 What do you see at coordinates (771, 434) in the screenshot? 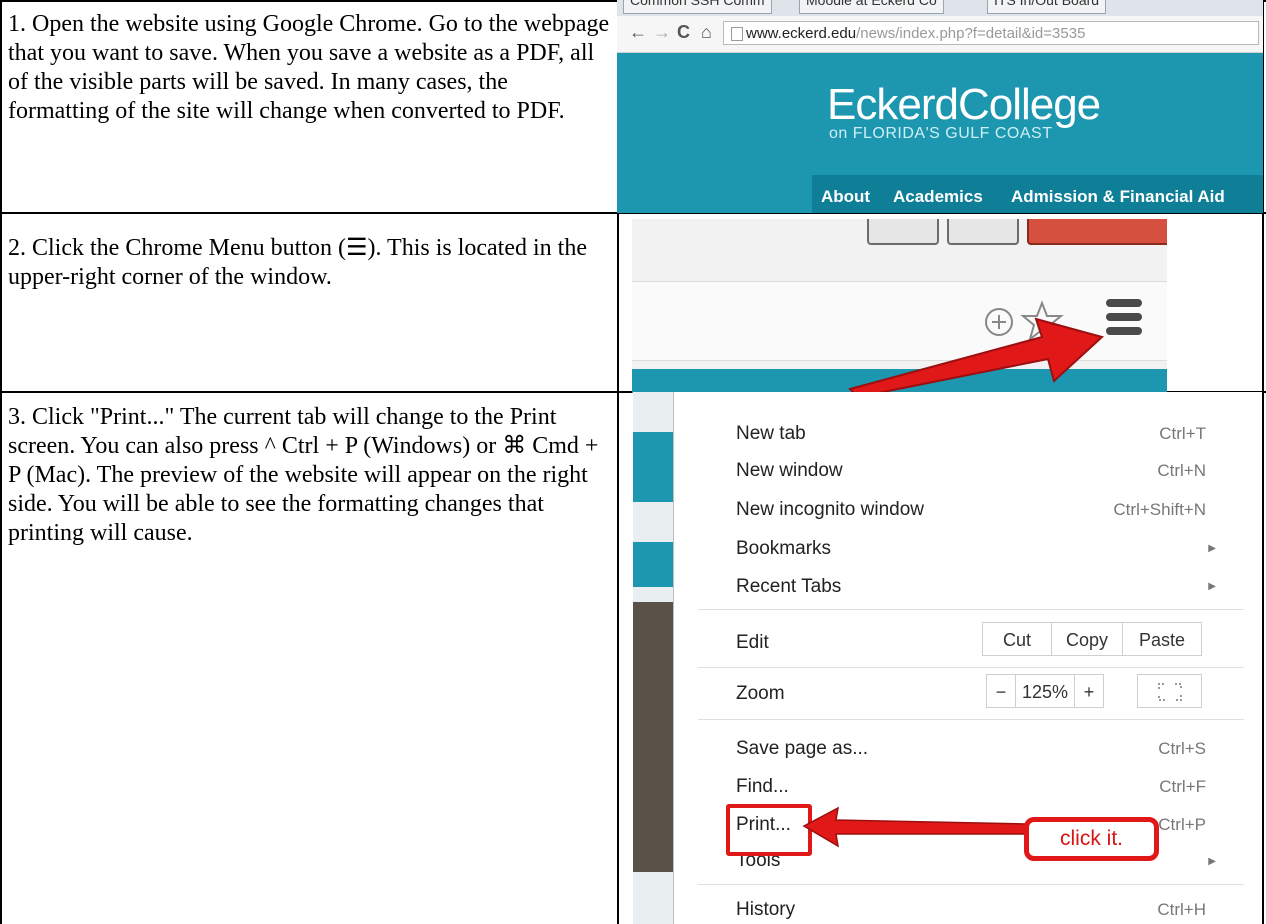
I see `menu-item-new-tab: New tab` at bounding box center [771, 434].